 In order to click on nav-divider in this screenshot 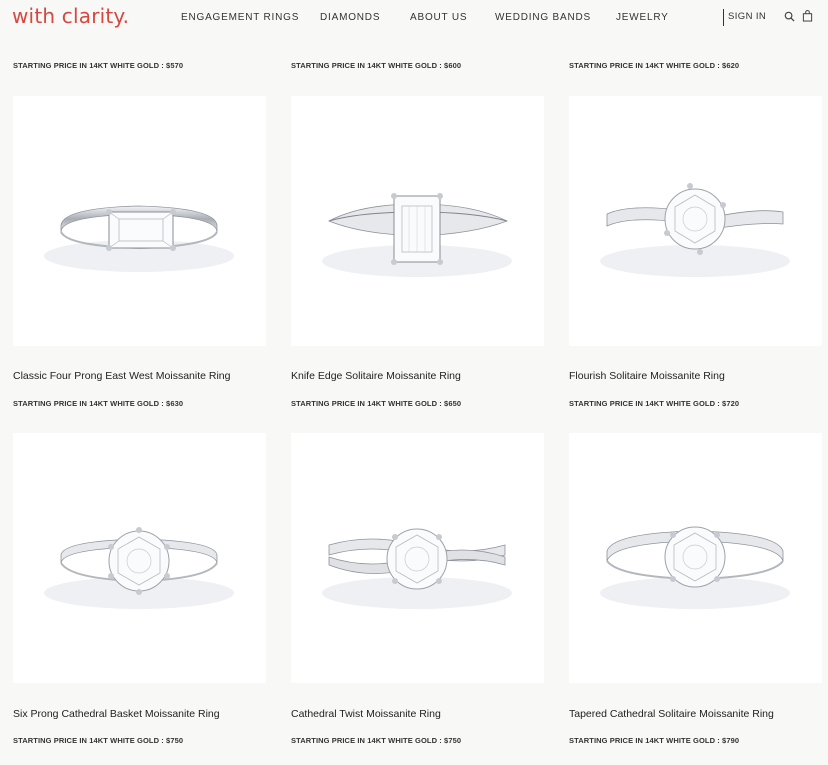, I will do `click(723, 17)`.